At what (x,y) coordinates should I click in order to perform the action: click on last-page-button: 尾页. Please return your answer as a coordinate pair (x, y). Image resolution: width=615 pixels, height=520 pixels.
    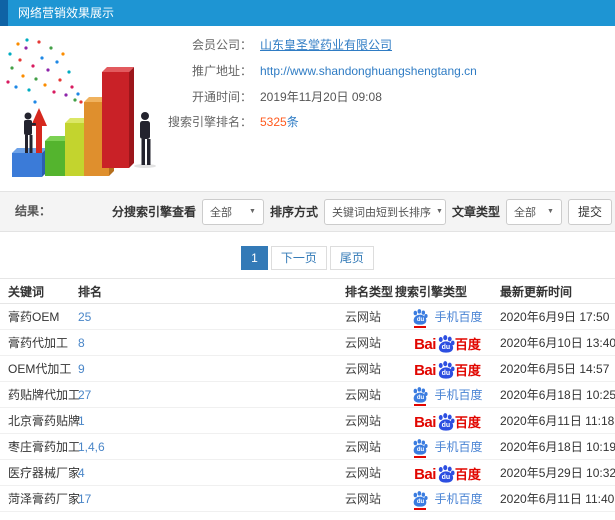
    Looking at the image, I should click on (351, 258).